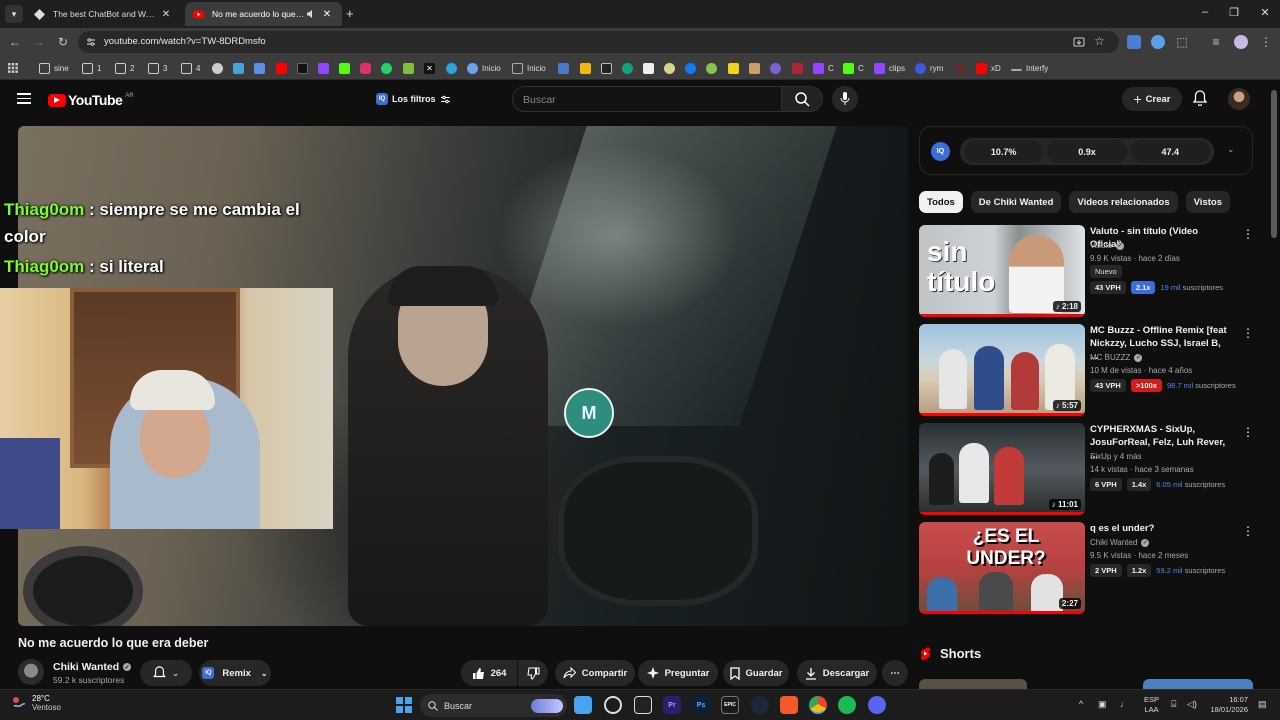 This screenshot has height=720, width=1280. Describe the element at coordinates (1207, 202) in the screenshot. I see `chip-watched: Vistos` at that location.